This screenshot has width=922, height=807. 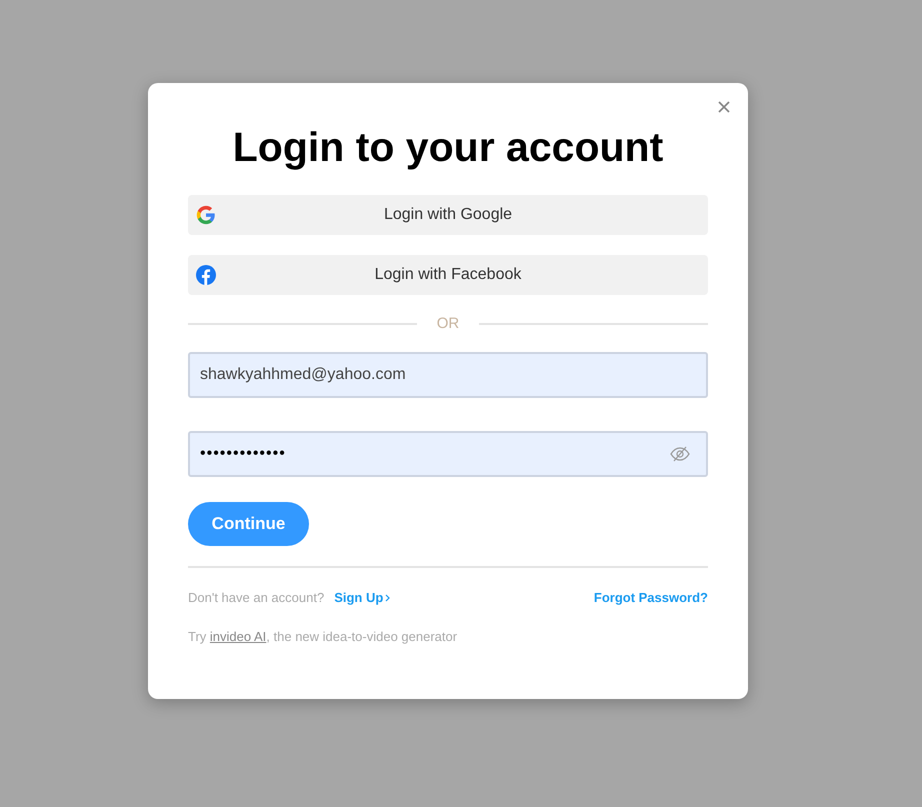 I want to click on facebook-icon, so click(x=206, y=275).